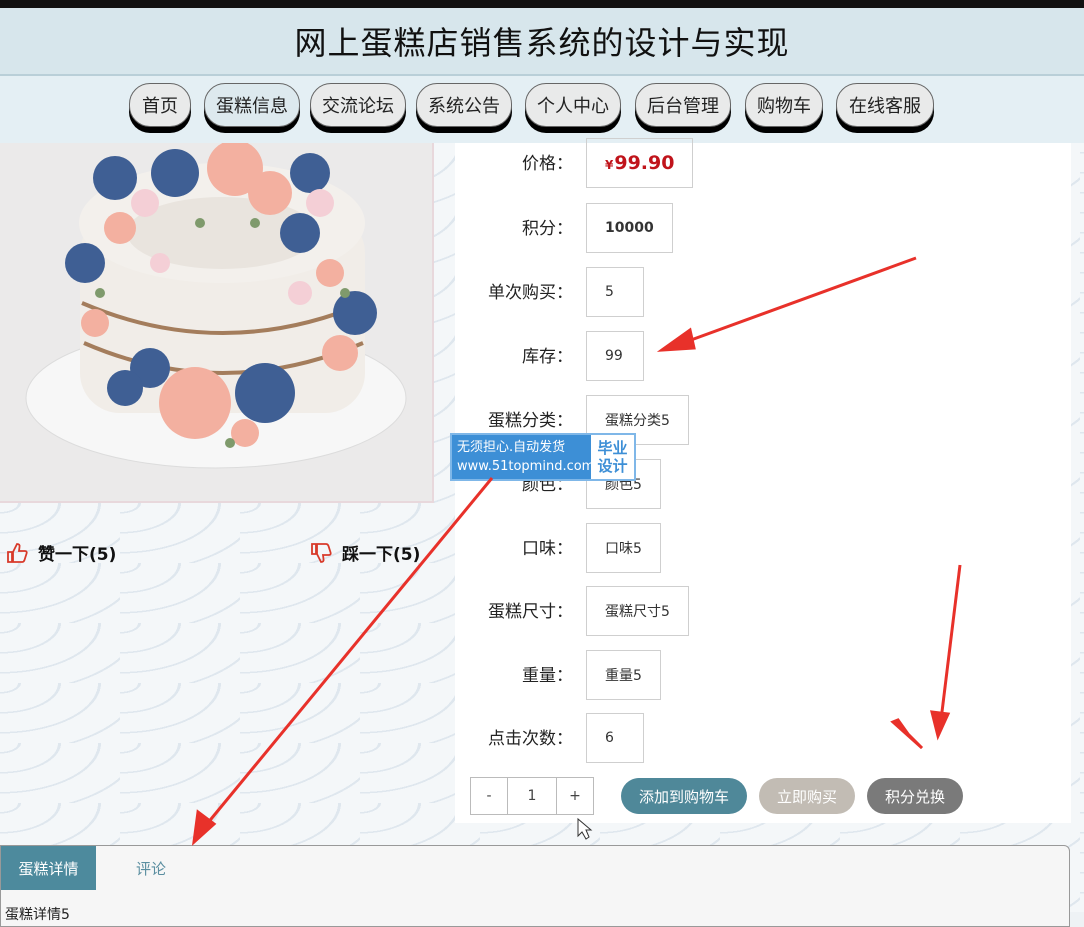 The image size is (1084, 927). What do you see at coordinates (547, 676) in the screenshot?
I see `field-label: 重量：` at bounding box center [547, 676].